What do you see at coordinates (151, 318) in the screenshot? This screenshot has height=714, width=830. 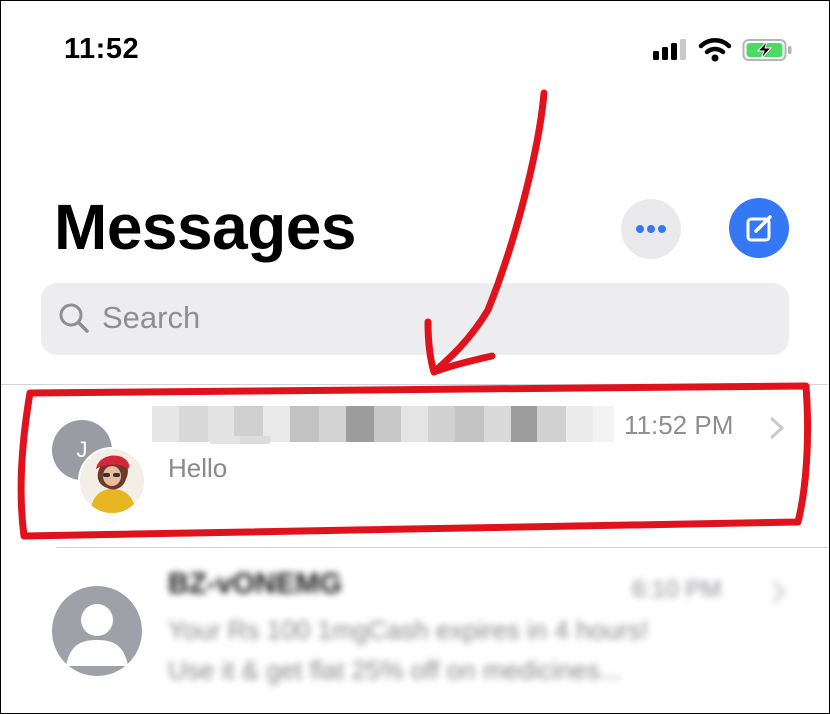 I see `search-input: Search` at bounding box center [151, 318].